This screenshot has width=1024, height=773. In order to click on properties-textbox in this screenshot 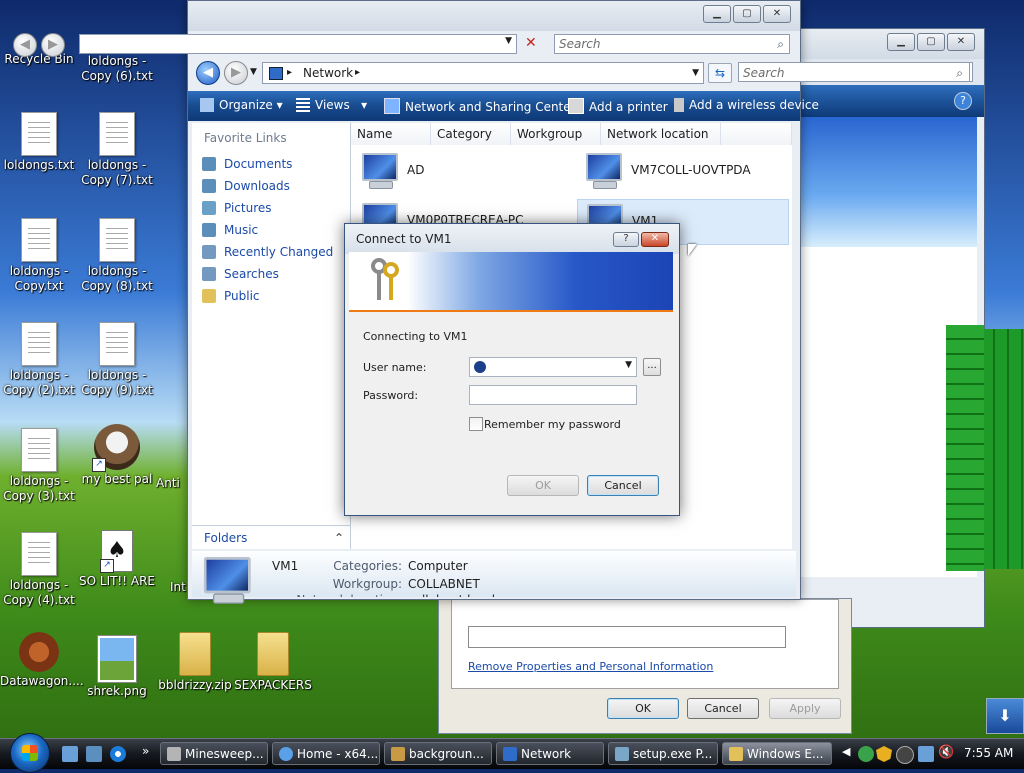, I will do `click(627, 637)`.